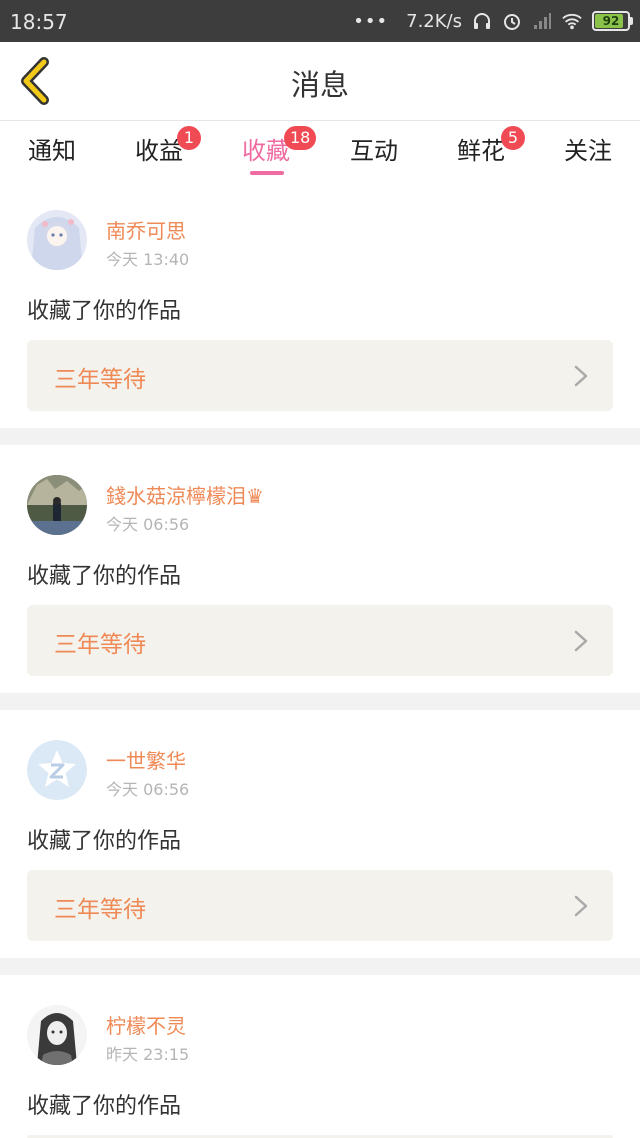 The image size is (640, 1138). I want to click on battery-text: 92, so click(611, 21).